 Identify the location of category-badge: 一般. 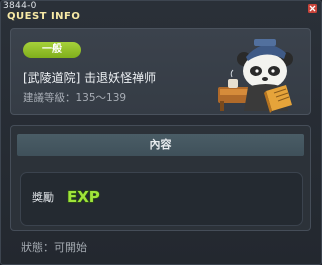
(52, 50).